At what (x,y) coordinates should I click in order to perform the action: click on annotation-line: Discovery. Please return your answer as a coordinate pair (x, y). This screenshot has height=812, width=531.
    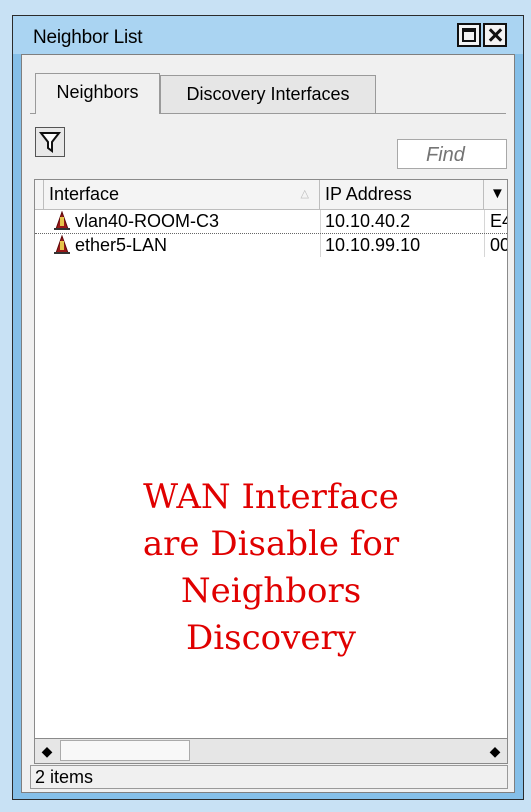
    Looking at the image, I should click on (271, 638).